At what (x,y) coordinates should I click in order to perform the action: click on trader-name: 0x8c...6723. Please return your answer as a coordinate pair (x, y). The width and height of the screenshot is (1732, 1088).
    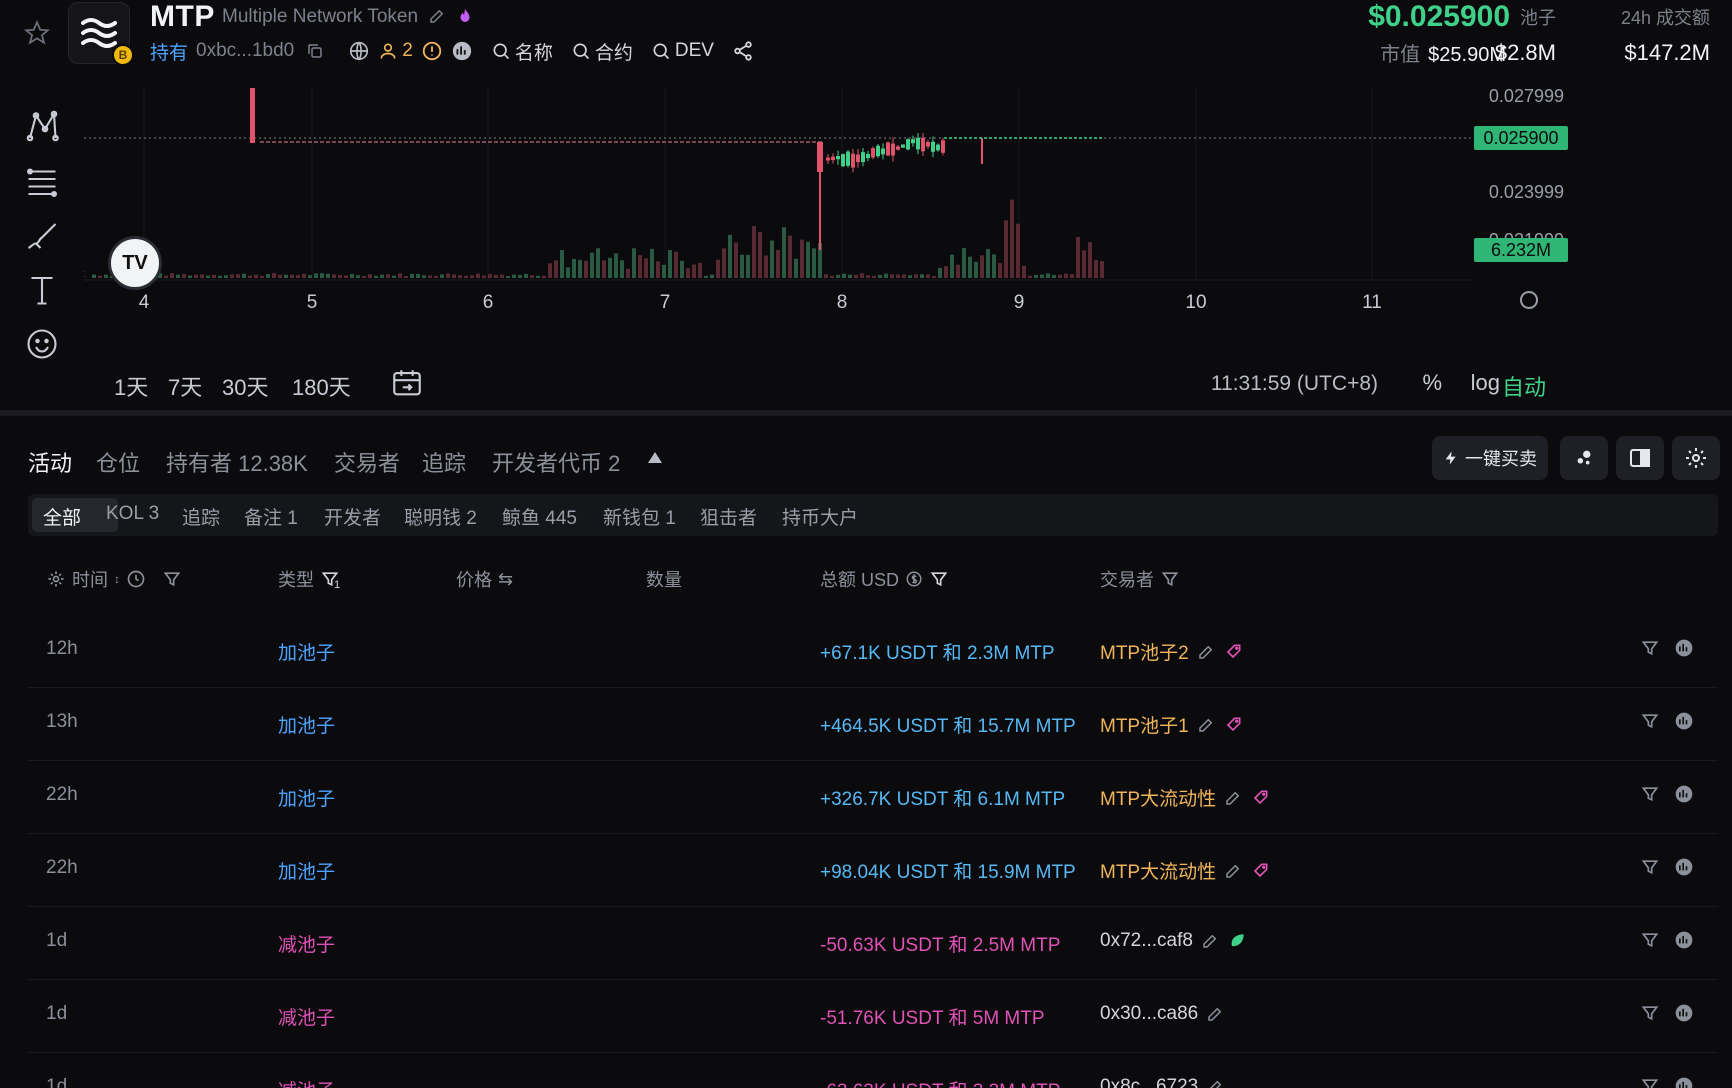
    Looking at the image, I should click on (1149, 1082).